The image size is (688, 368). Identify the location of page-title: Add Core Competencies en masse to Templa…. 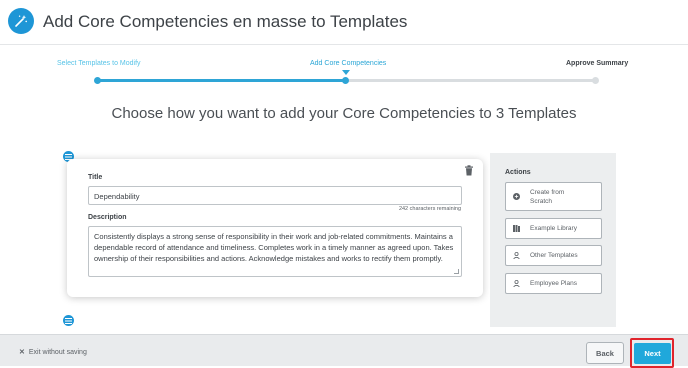
(225, 21).